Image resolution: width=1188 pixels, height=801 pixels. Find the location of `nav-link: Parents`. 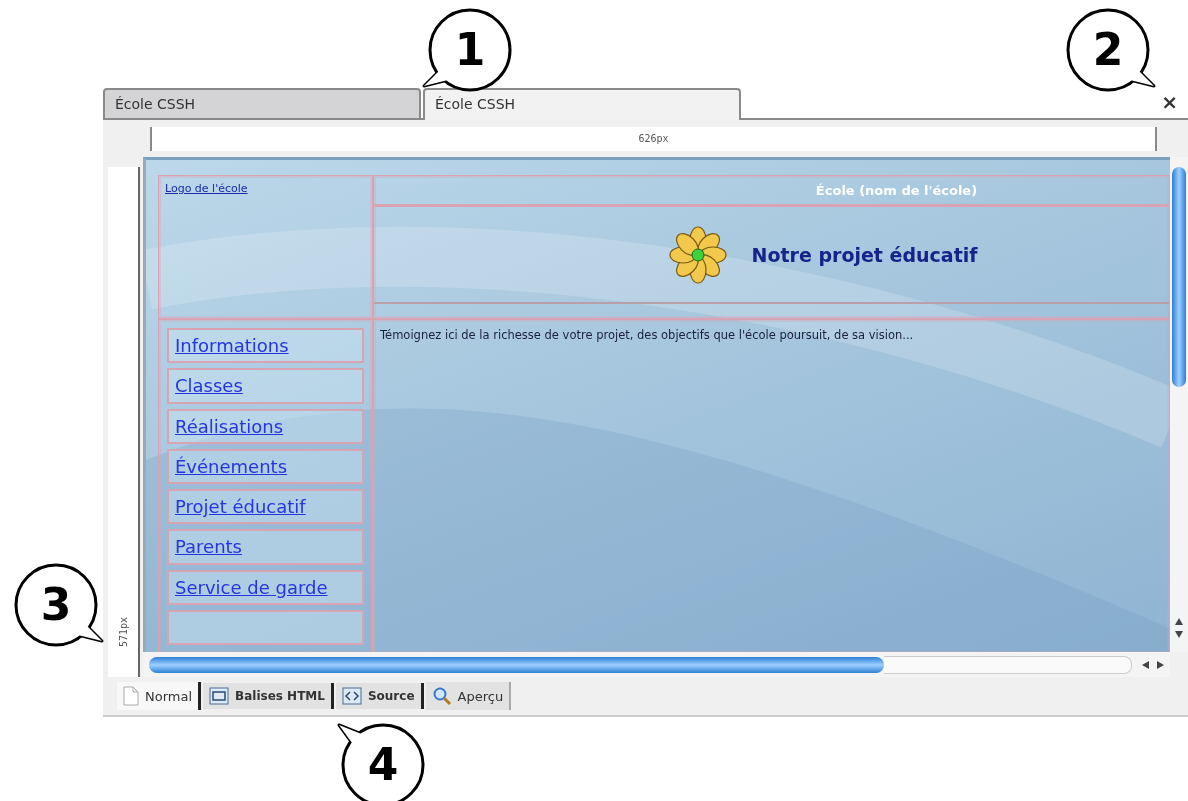

nav-link: Parents is located at coordinates (208, 547).